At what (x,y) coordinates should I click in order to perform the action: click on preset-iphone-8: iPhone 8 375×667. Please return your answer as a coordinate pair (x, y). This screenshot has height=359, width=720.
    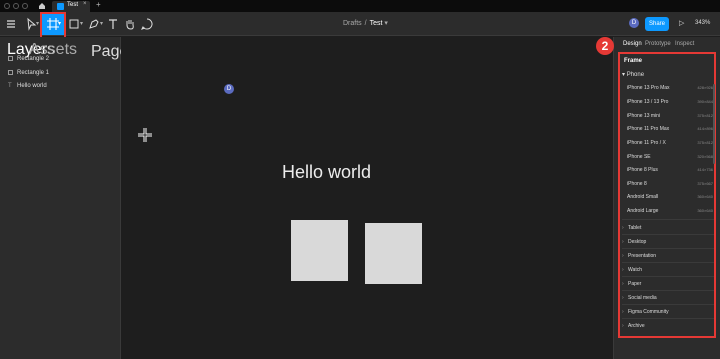
    Looking at the image, I should click on (670, 184).